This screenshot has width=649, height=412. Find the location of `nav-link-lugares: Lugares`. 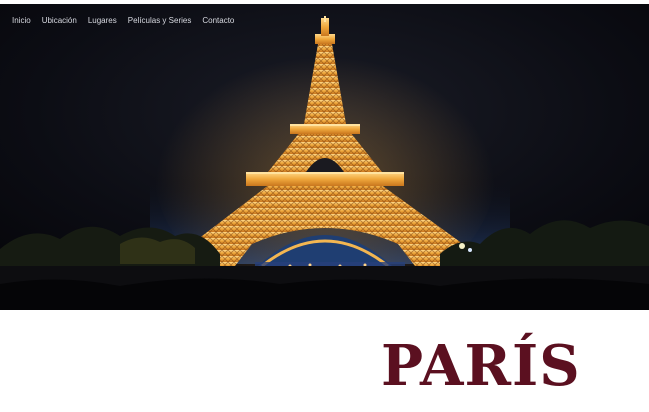

nav-link-lugares: Lugares is located at coordinates (102, 20).